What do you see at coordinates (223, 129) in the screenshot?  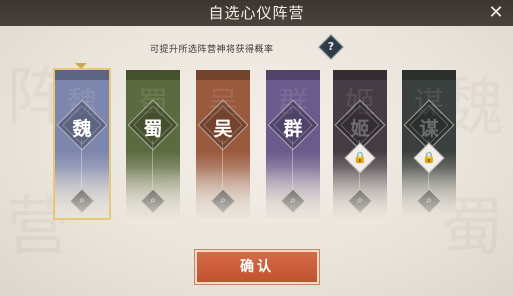 I see `faction-label: 吴` at bounding box center [223, 129].